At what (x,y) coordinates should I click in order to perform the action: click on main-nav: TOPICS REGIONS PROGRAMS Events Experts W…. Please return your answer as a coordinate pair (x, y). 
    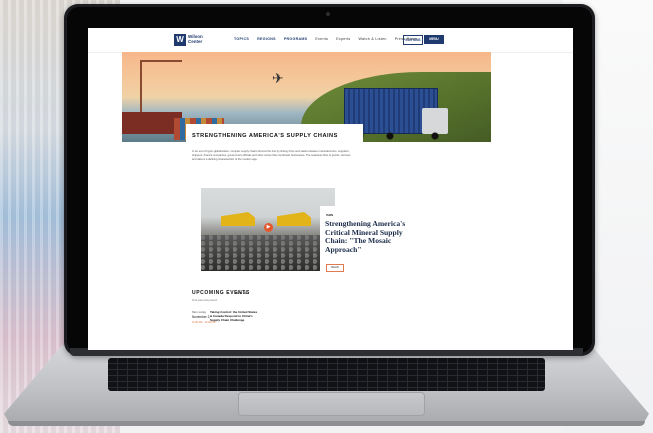
    Looking at the image, I should click on (326, 39).